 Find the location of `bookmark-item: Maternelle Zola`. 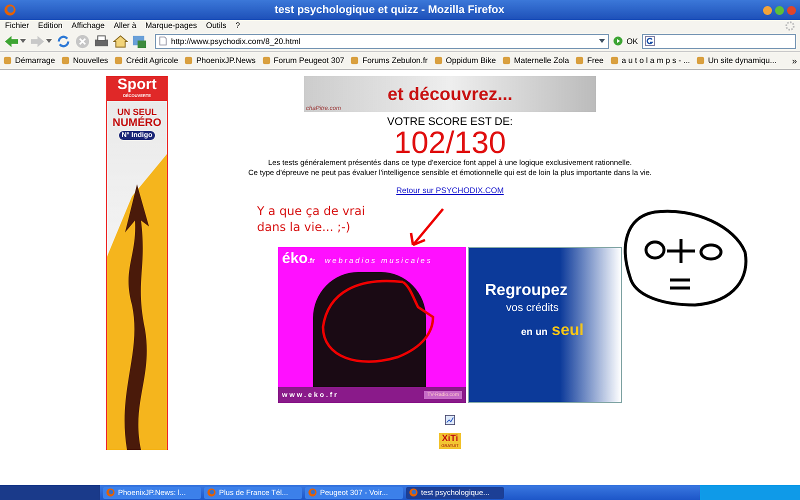

bookmark-item: Maternelle Zola is located at coordinates (536, 60).